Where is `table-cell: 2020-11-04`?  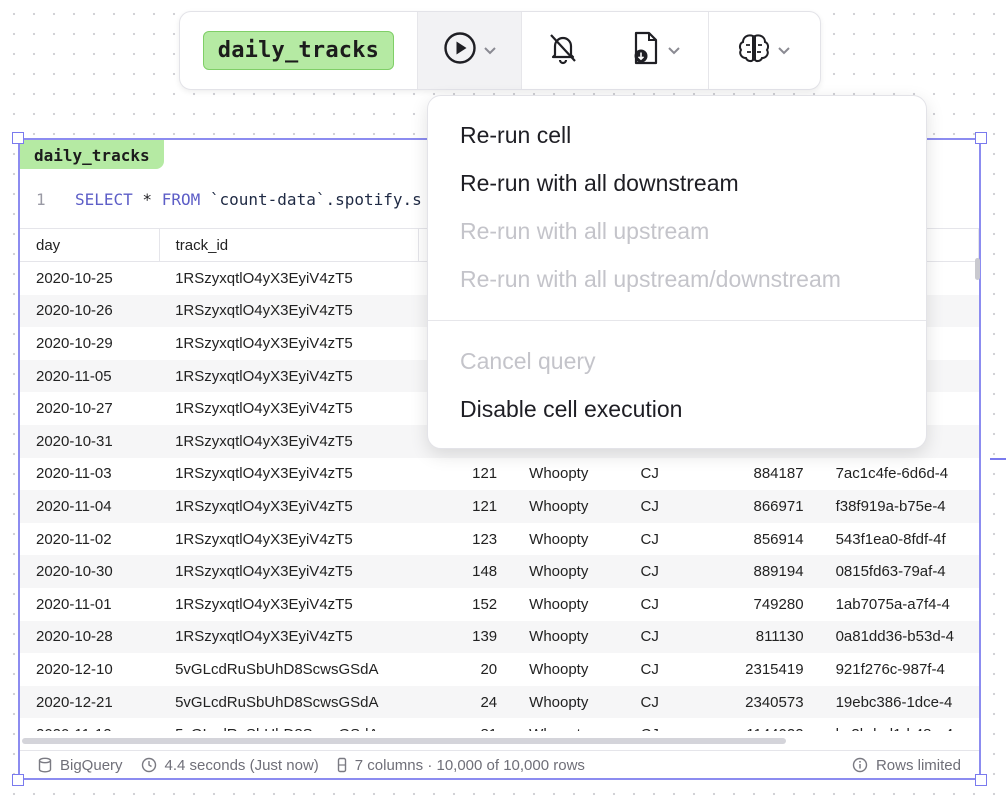
table-cell: 2020-11-04 is located at coordinates (90, 506).